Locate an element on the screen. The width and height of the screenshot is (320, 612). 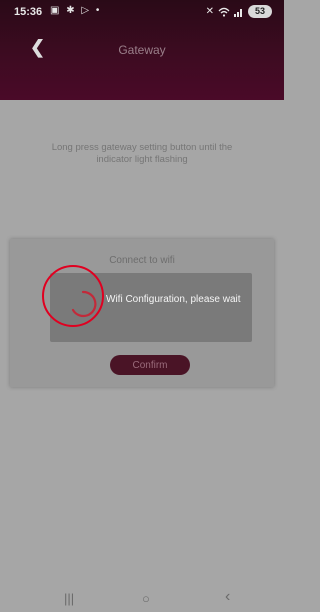
home-icon: ○ is located at coordinates (146, 598).